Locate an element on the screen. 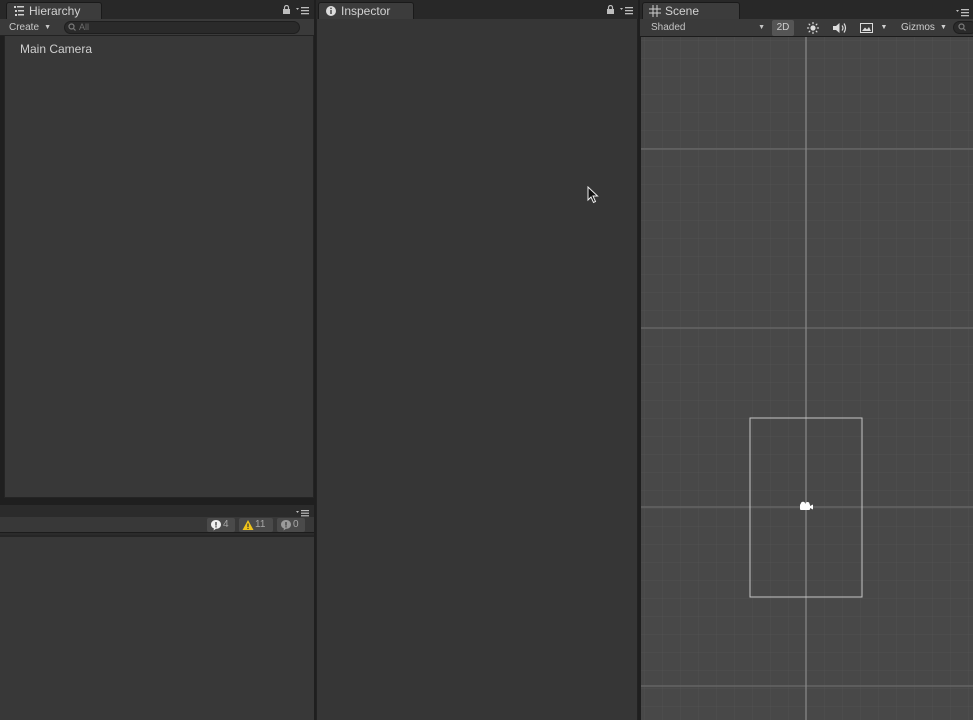 Image resolution: width=973 pixels, height=720 pixels. 2d-mode-toggle: 2D is located at coordinates (783, 28).